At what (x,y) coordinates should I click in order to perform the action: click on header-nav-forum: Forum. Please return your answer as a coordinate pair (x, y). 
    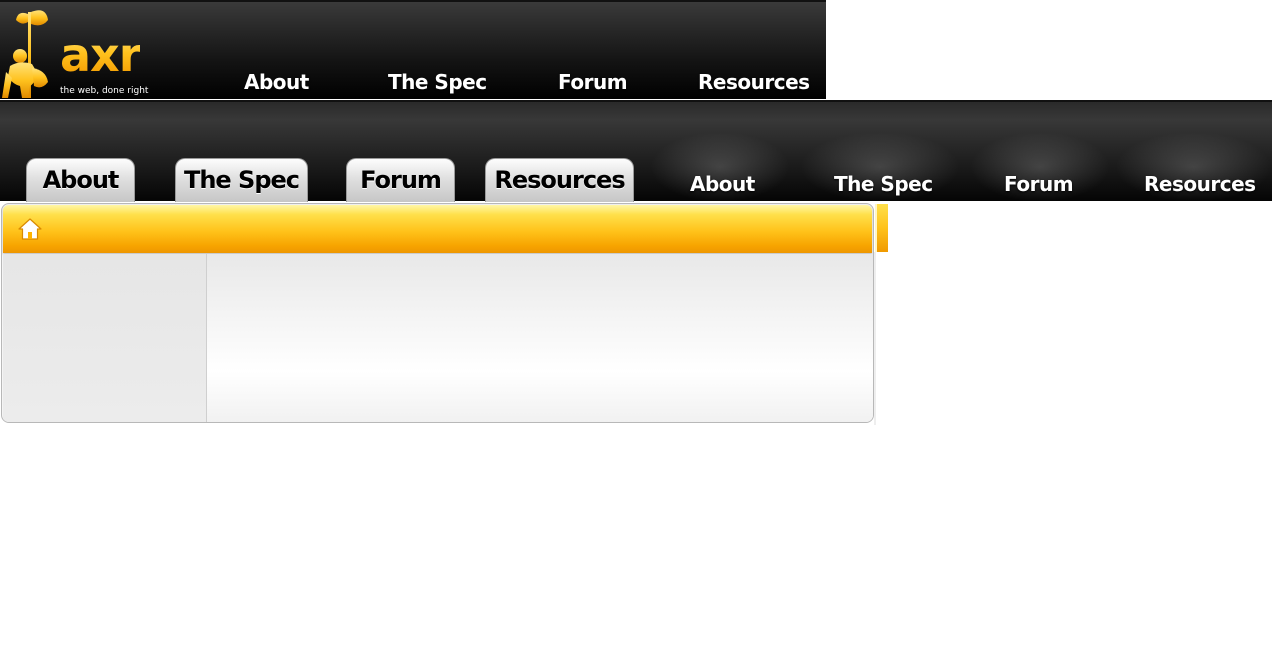
    Looking at the image, I should click on (593, 82).